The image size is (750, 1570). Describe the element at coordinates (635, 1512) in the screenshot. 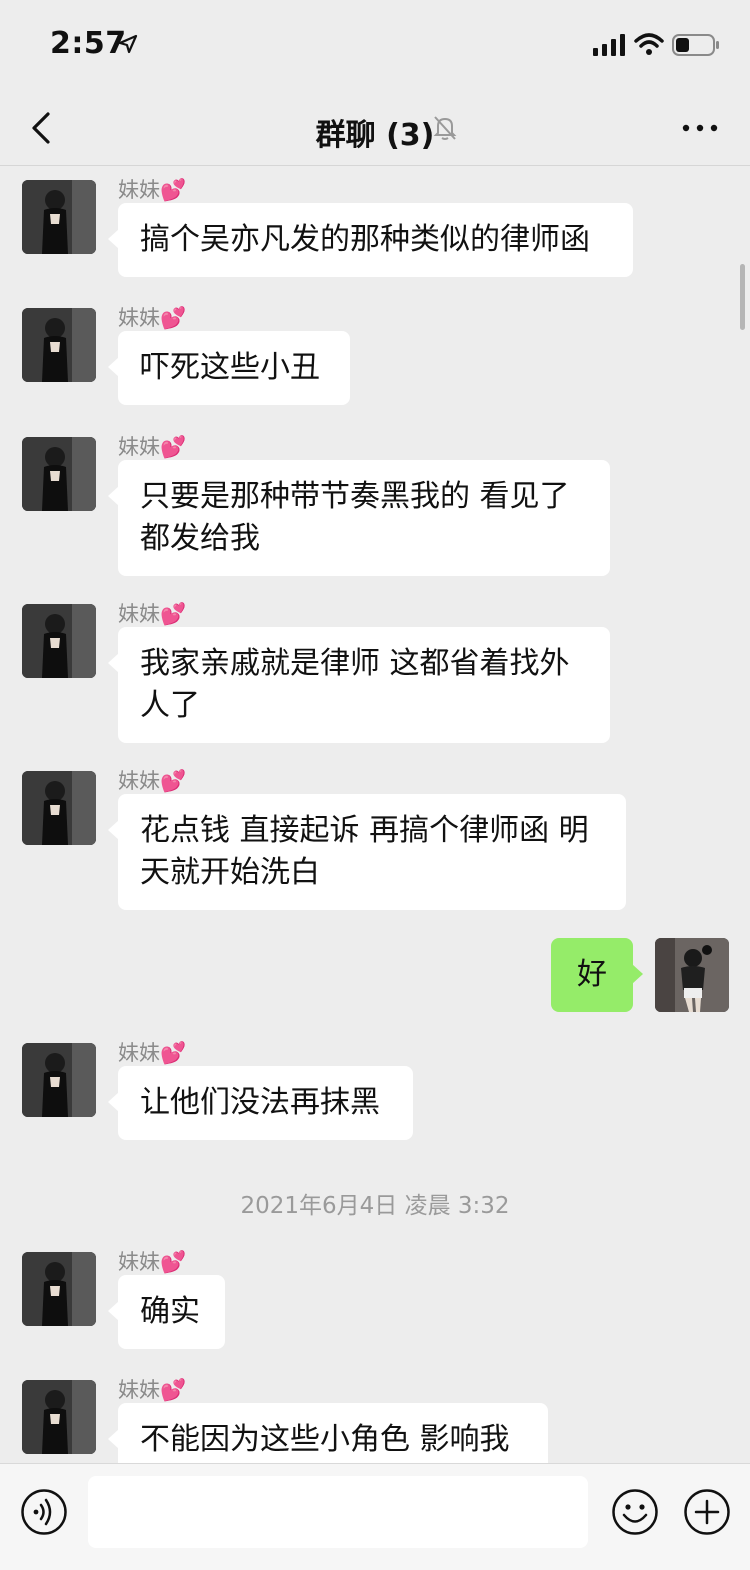

I see `emoji-button` at that location.